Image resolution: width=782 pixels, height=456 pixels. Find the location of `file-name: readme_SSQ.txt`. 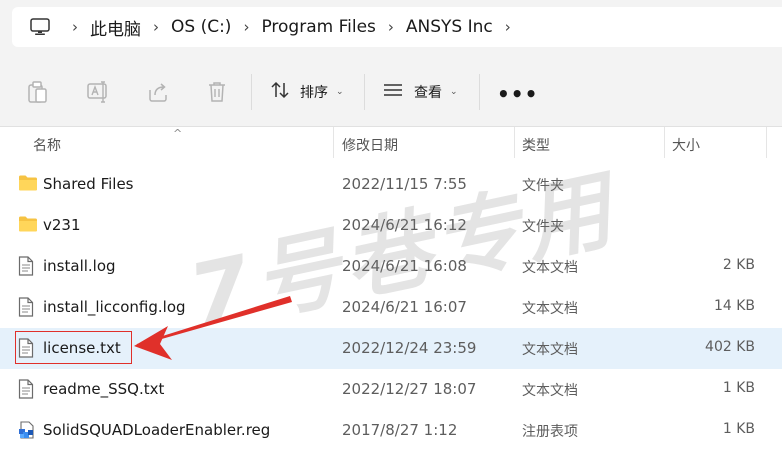

file-name: readme_SSQ.txt is located at coordinates (104, 389).